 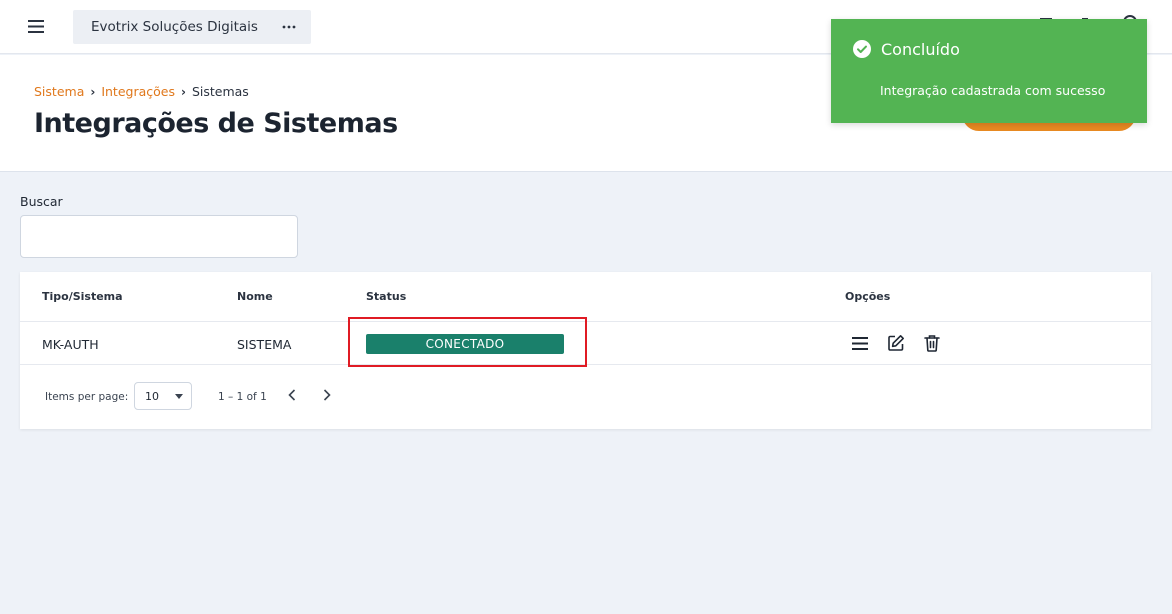 What do you see at coordinates (327, 395) in the screenshot?
I see `chevron-right-icon` at bounding box center [327, 395].